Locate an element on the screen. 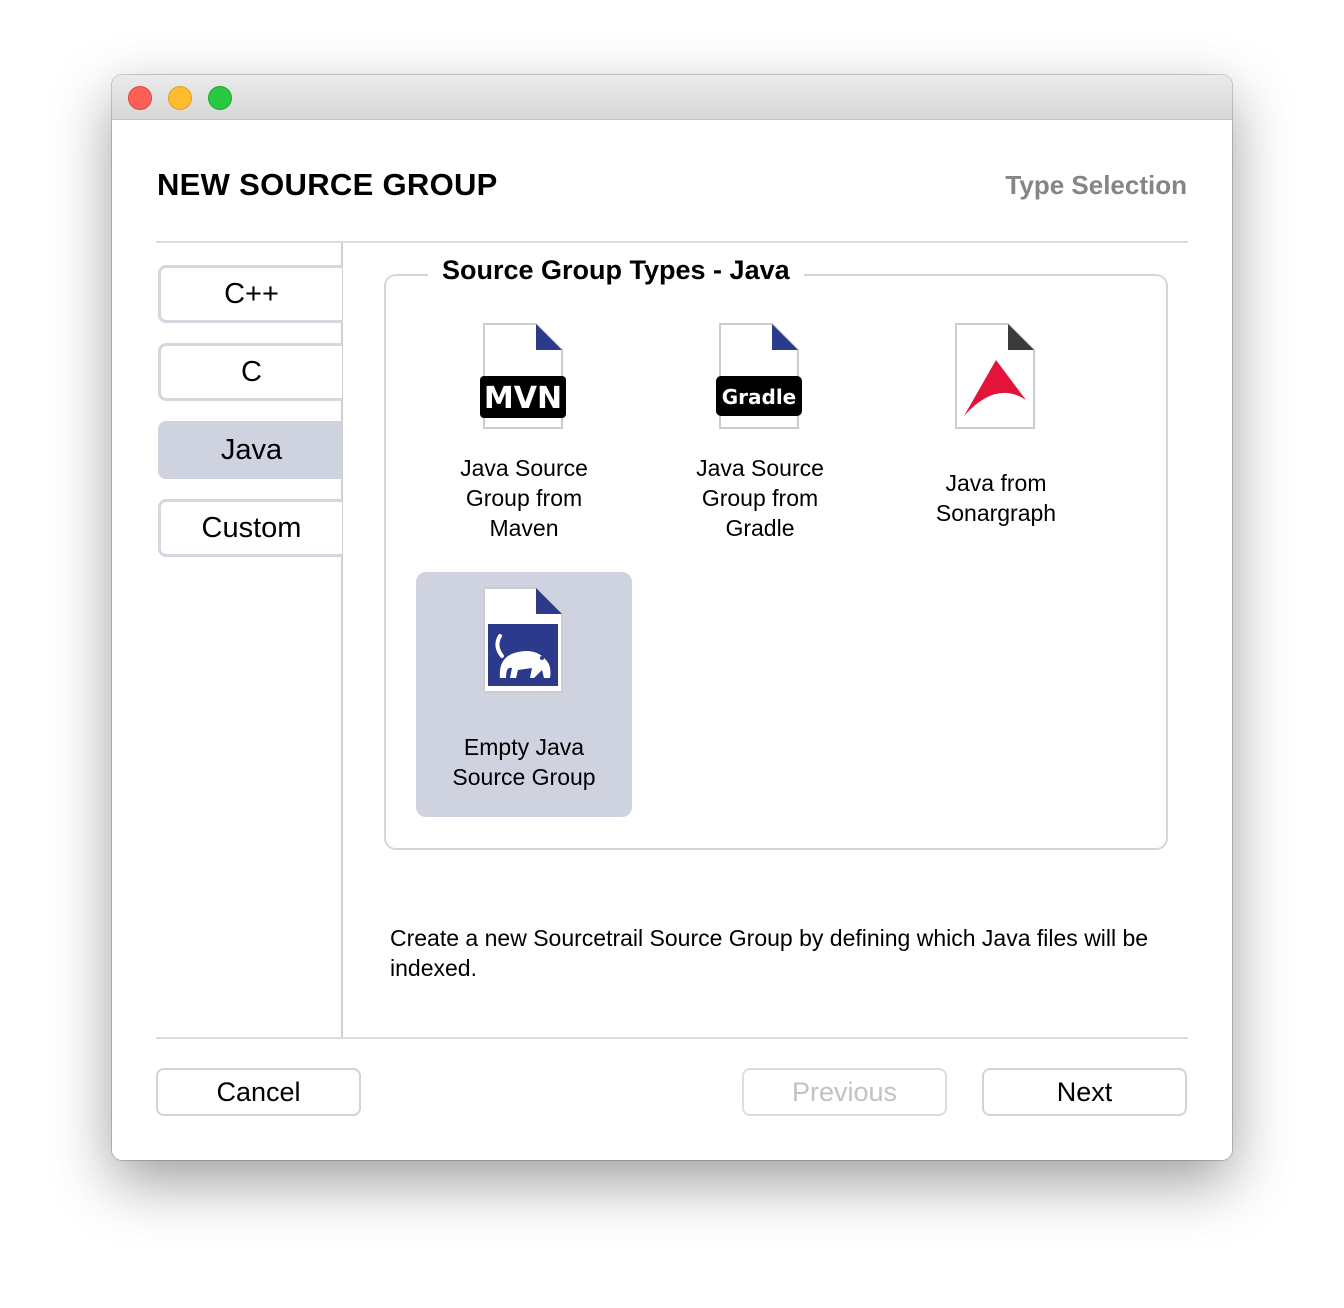 The width and height of the screenshot is (1344, 1308). maven-file-icon: MVN is located at coordinates (523, 376).